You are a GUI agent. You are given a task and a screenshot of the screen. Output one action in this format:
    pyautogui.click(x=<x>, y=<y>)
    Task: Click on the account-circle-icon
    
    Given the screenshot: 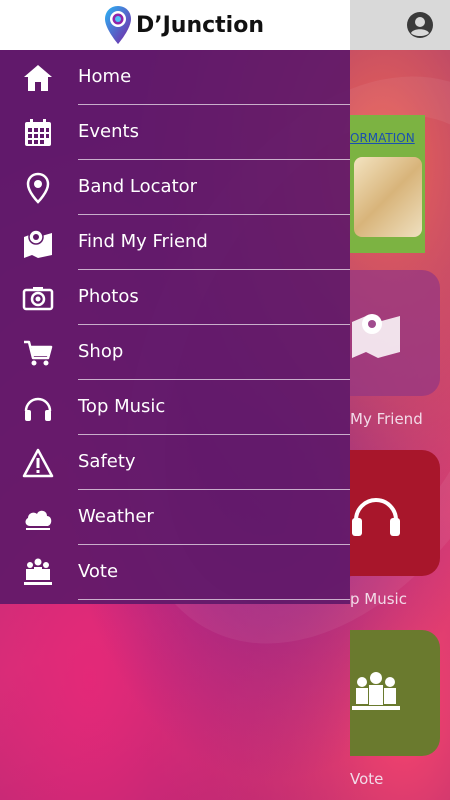 What is the action you would take?
    pyautogui.click(x=420, y=25)
    